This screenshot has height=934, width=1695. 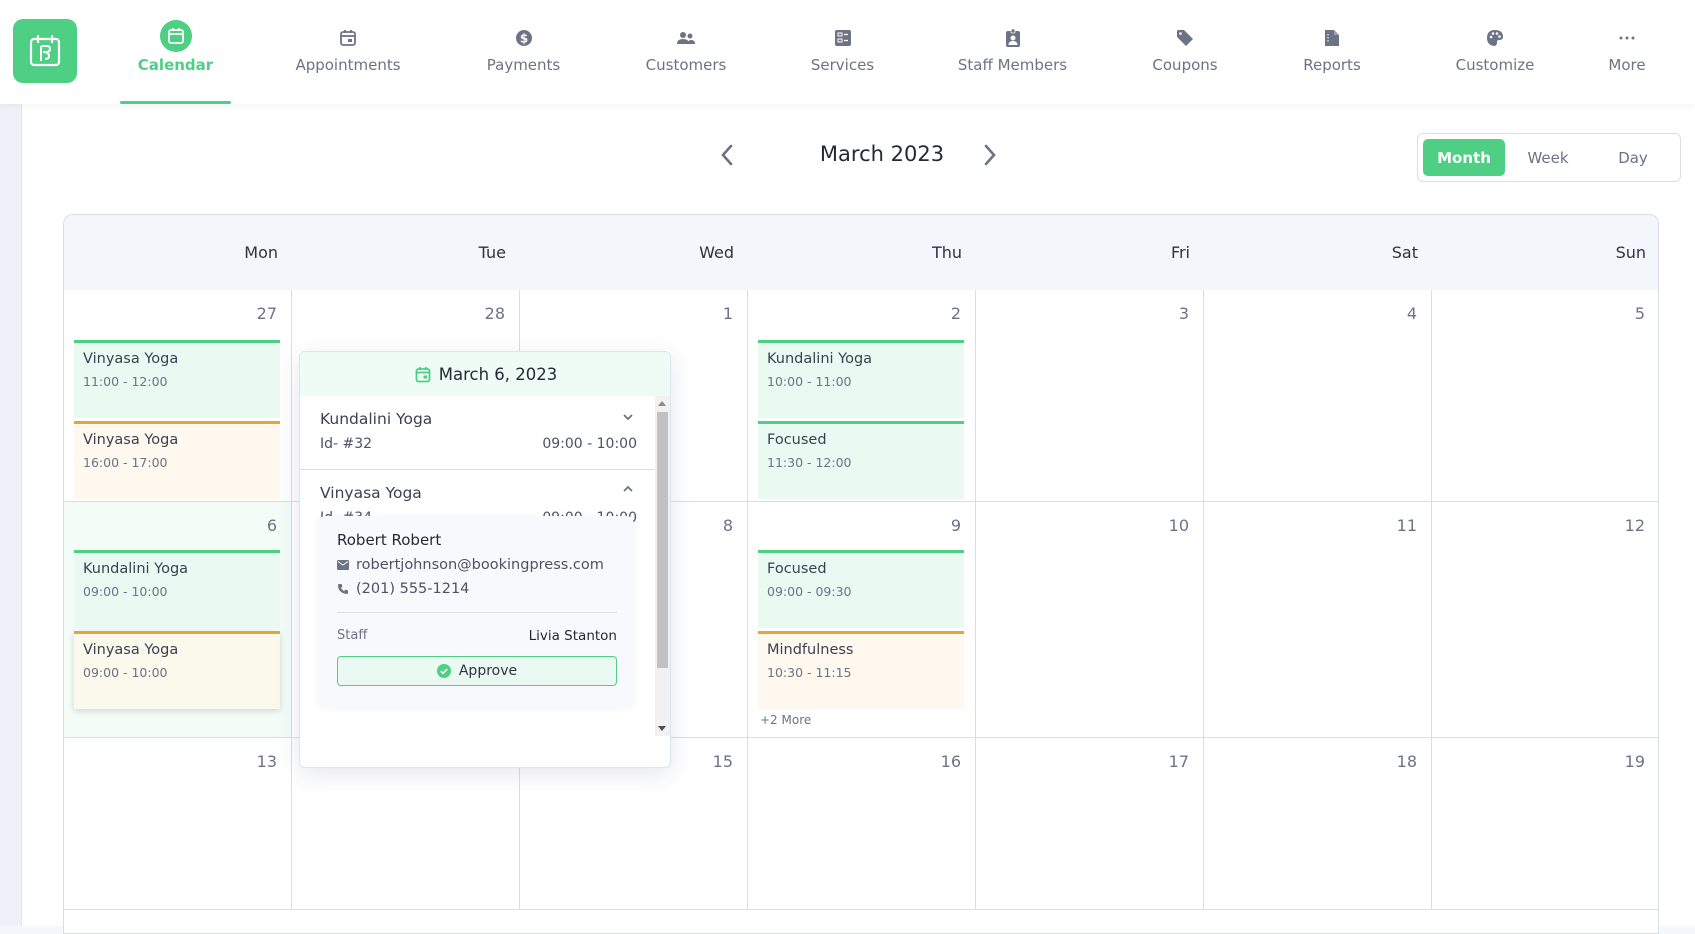 What do you see at coordinates (572, 636) in the screenshot?
I see `staff-name: Livia Stanton` at bounding box center [572, 636].